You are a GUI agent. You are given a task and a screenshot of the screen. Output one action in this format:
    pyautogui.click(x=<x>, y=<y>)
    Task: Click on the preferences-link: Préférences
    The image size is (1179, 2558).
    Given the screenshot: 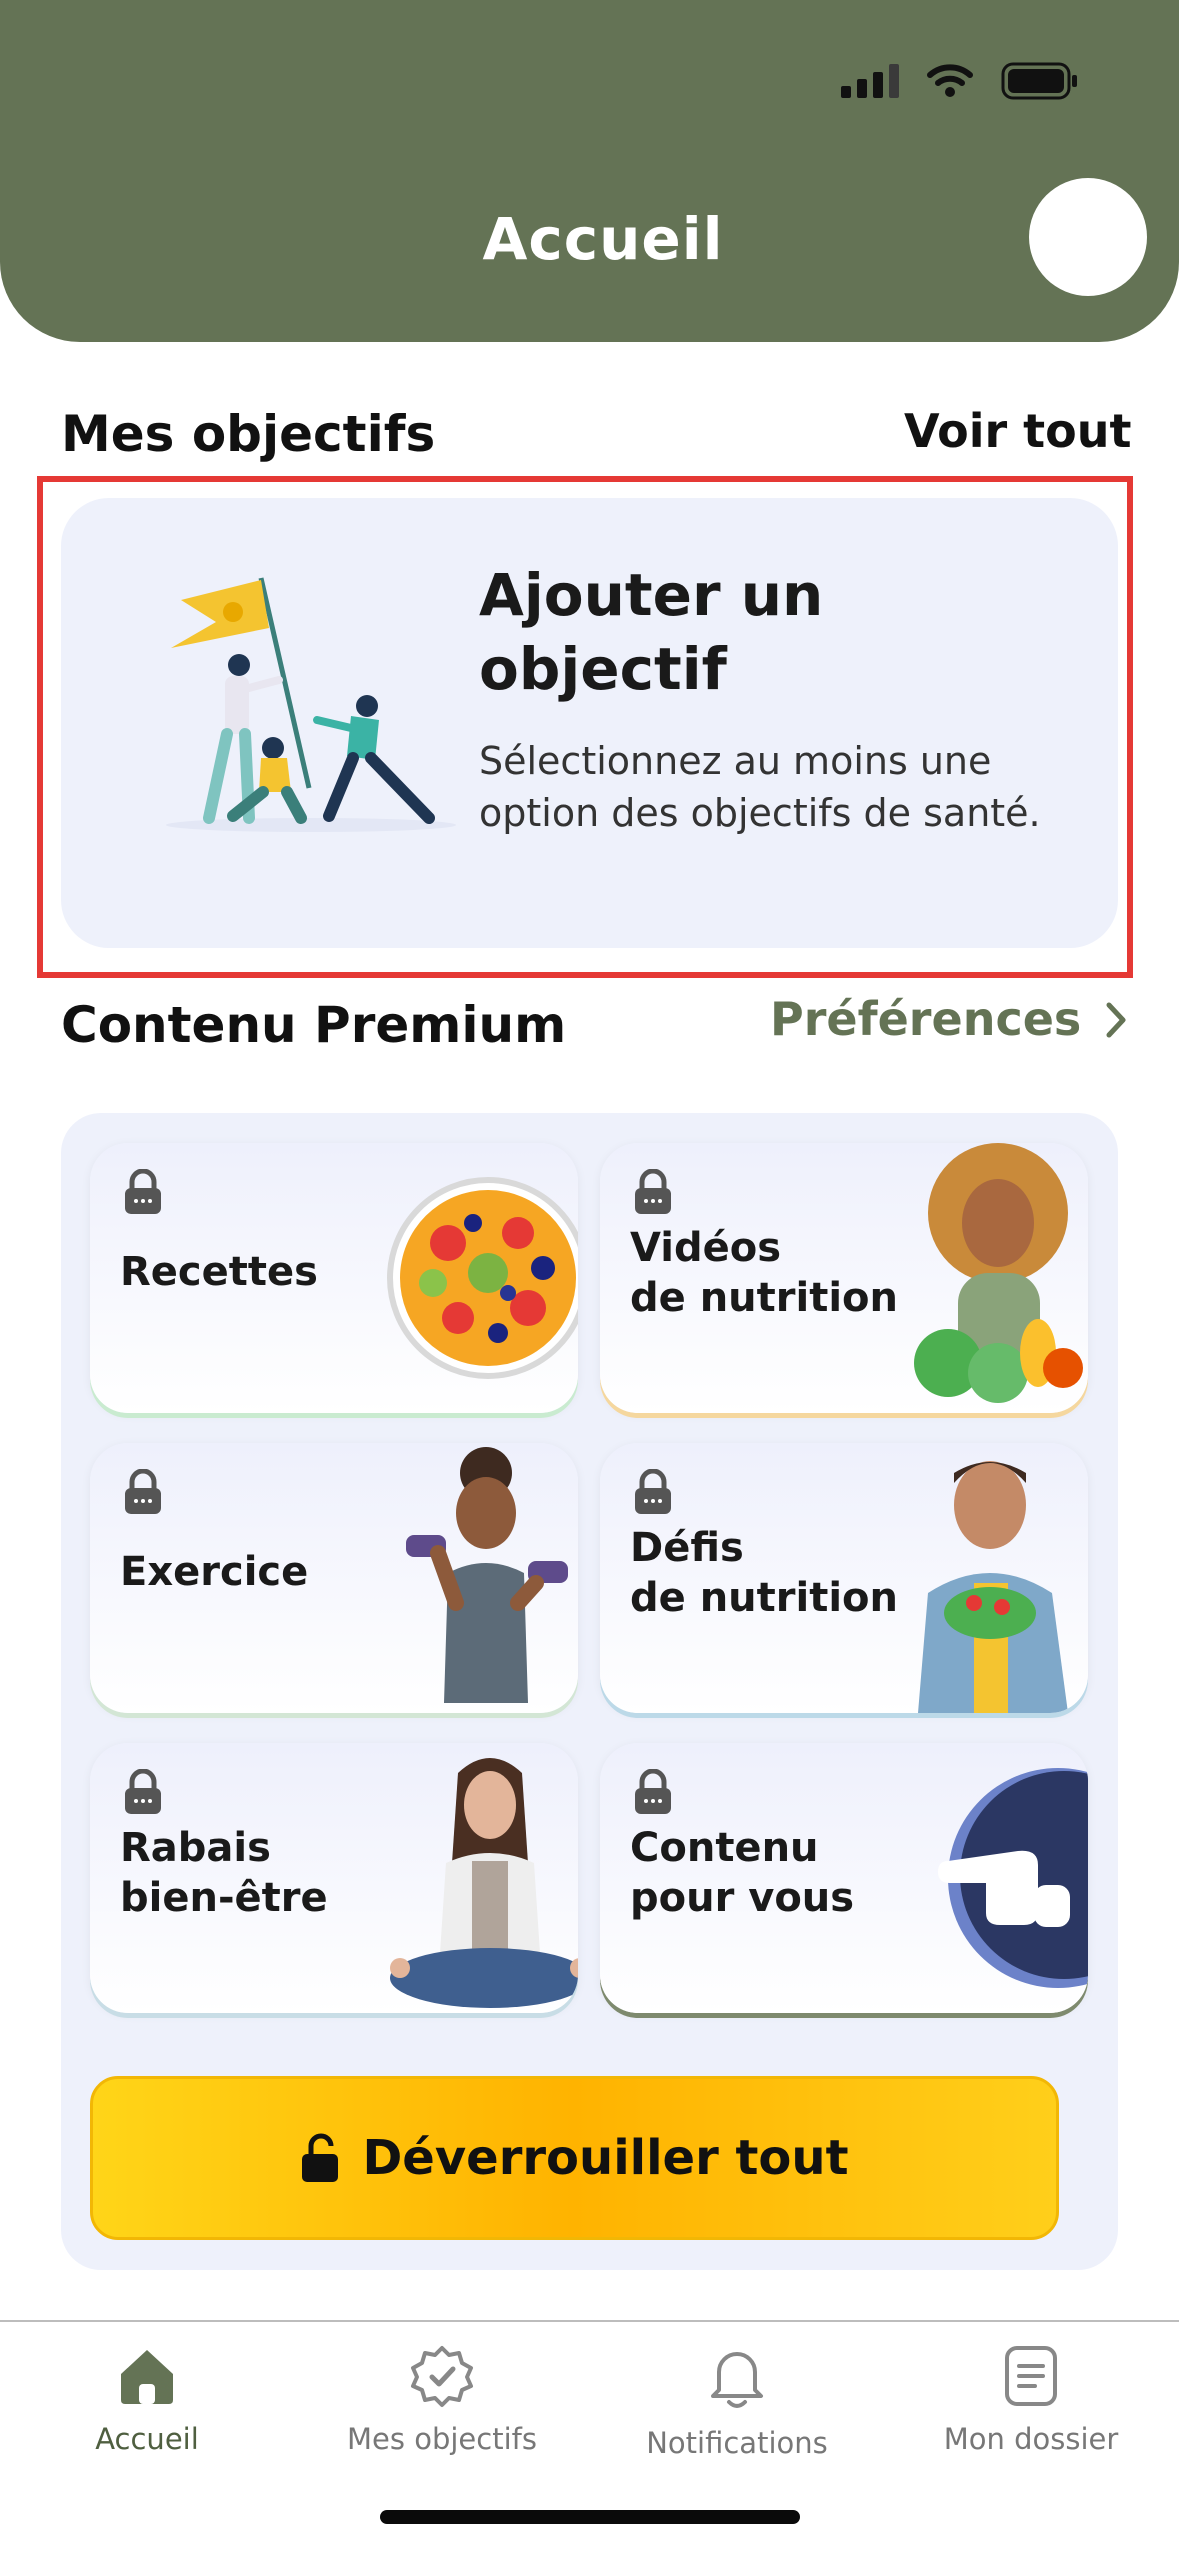 What is the action you would take?
    pyautogui.click(x=949, y=1019)
    